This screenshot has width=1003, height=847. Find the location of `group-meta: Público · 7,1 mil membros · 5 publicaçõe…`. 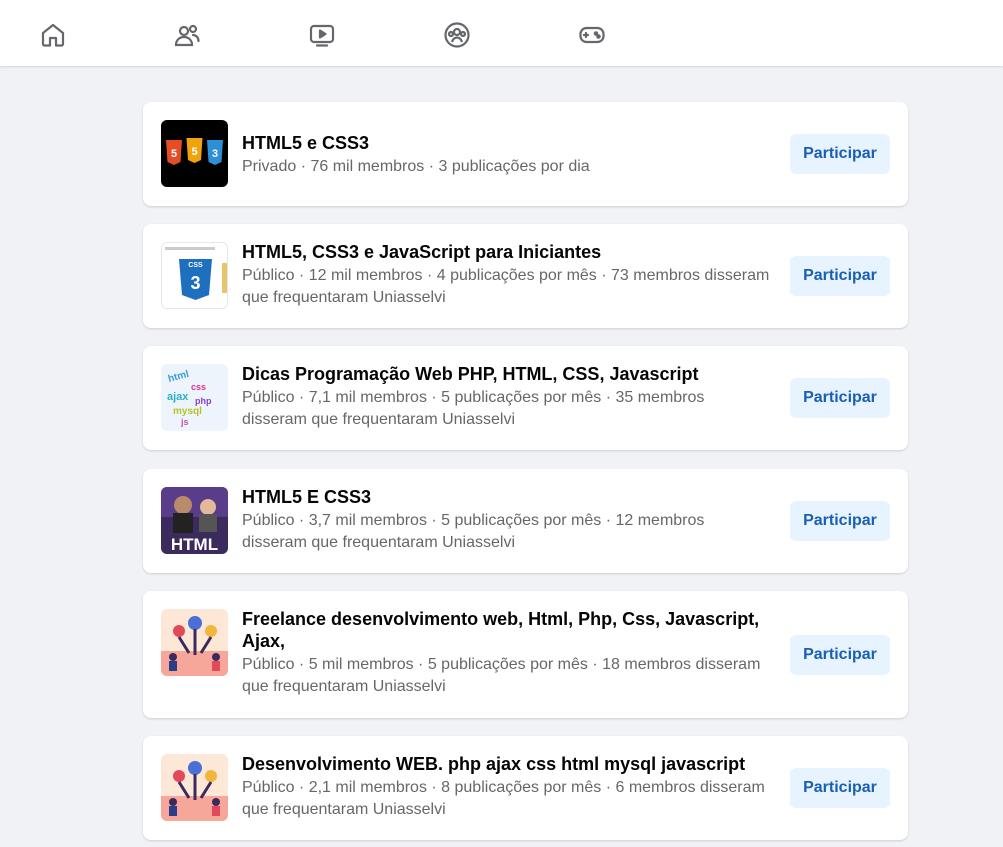

group-meta: Público · 7,1 mil membros · 5 publicaçõe… is located at coordinates (473, 408).